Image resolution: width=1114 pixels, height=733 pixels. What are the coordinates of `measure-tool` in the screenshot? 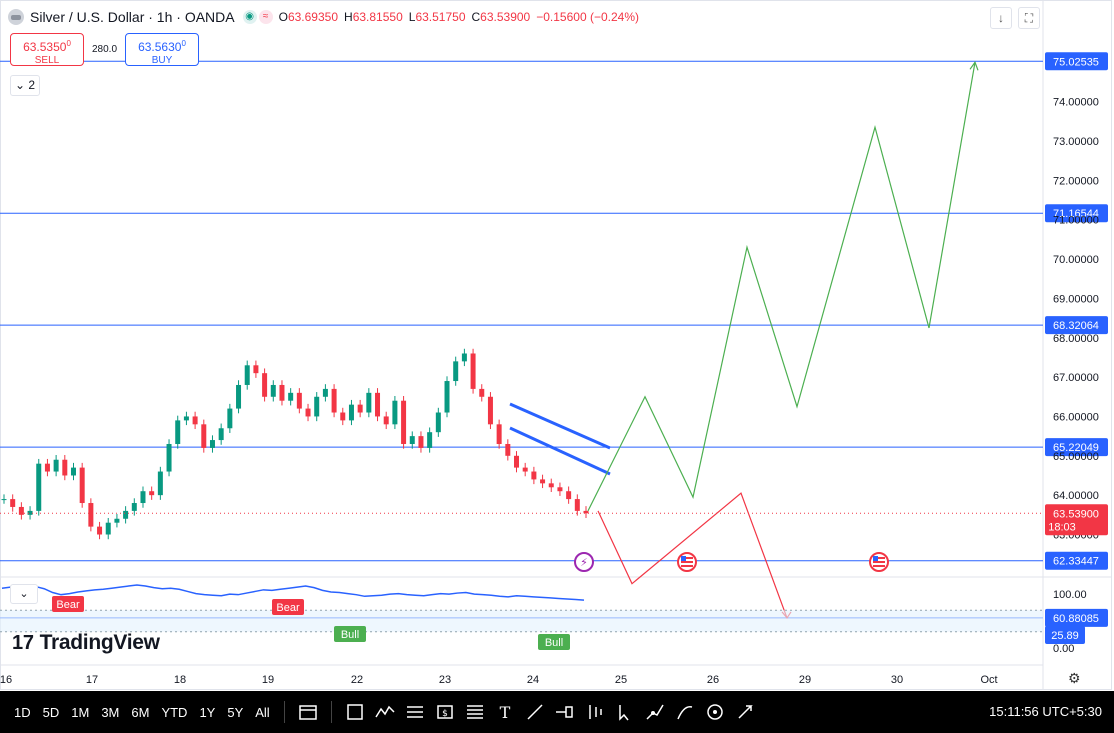 It's located at (715, 712).